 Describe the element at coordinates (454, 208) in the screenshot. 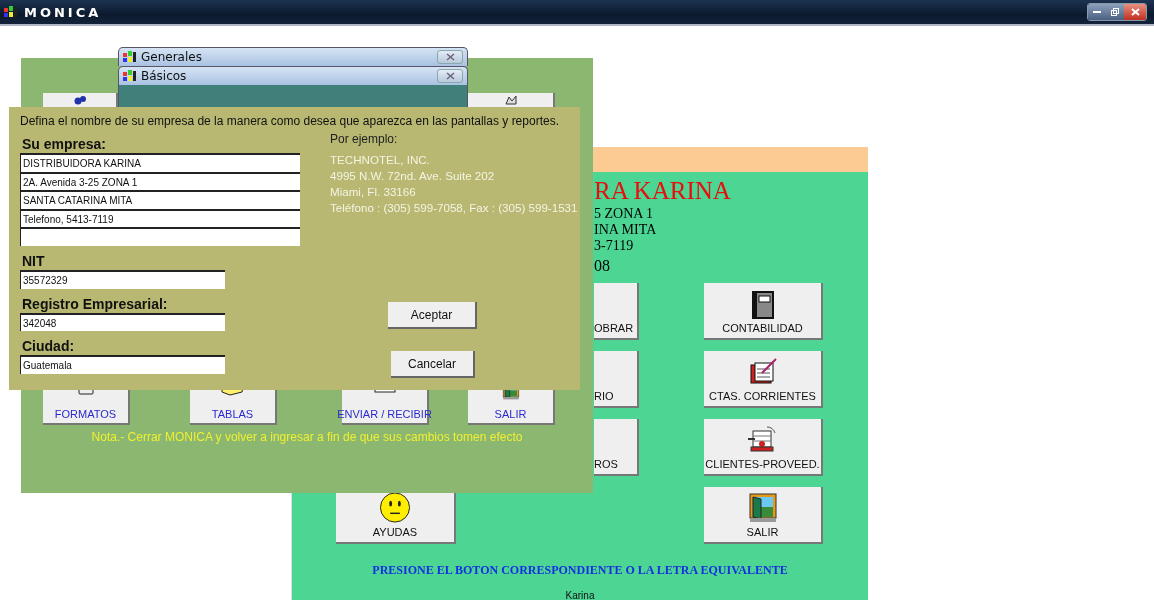

I see `example-text: Teléfono : (305) 599-7058, Fax : (305) 599-1531` at that location.